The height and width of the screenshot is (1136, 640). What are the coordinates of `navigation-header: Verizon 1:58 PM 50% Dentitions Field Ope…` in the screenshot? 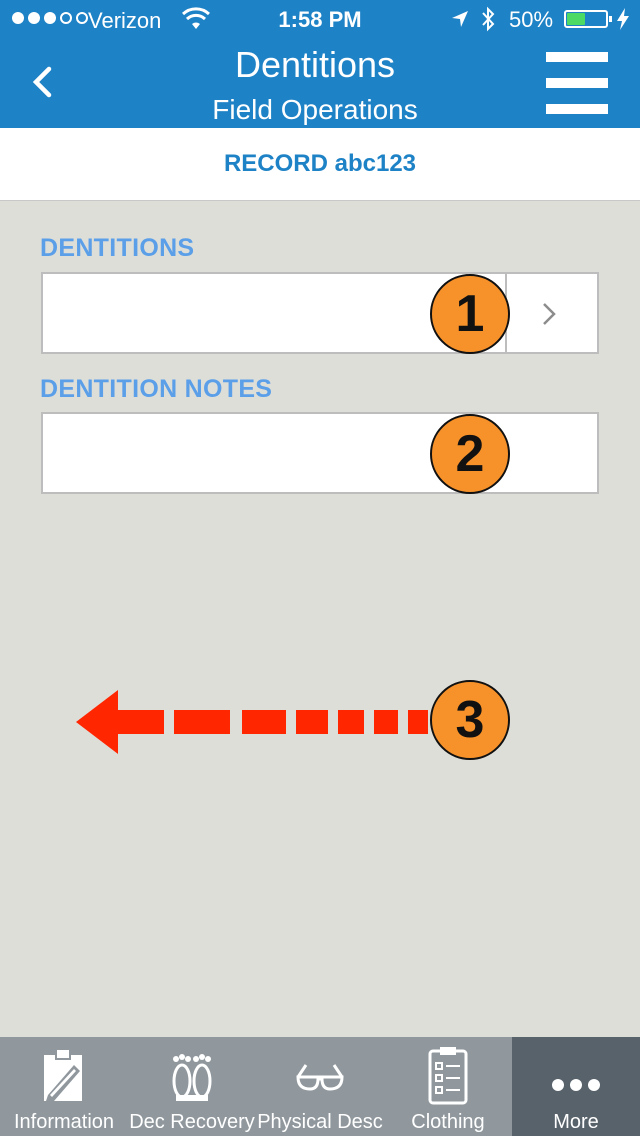 It's located at (320, 64).